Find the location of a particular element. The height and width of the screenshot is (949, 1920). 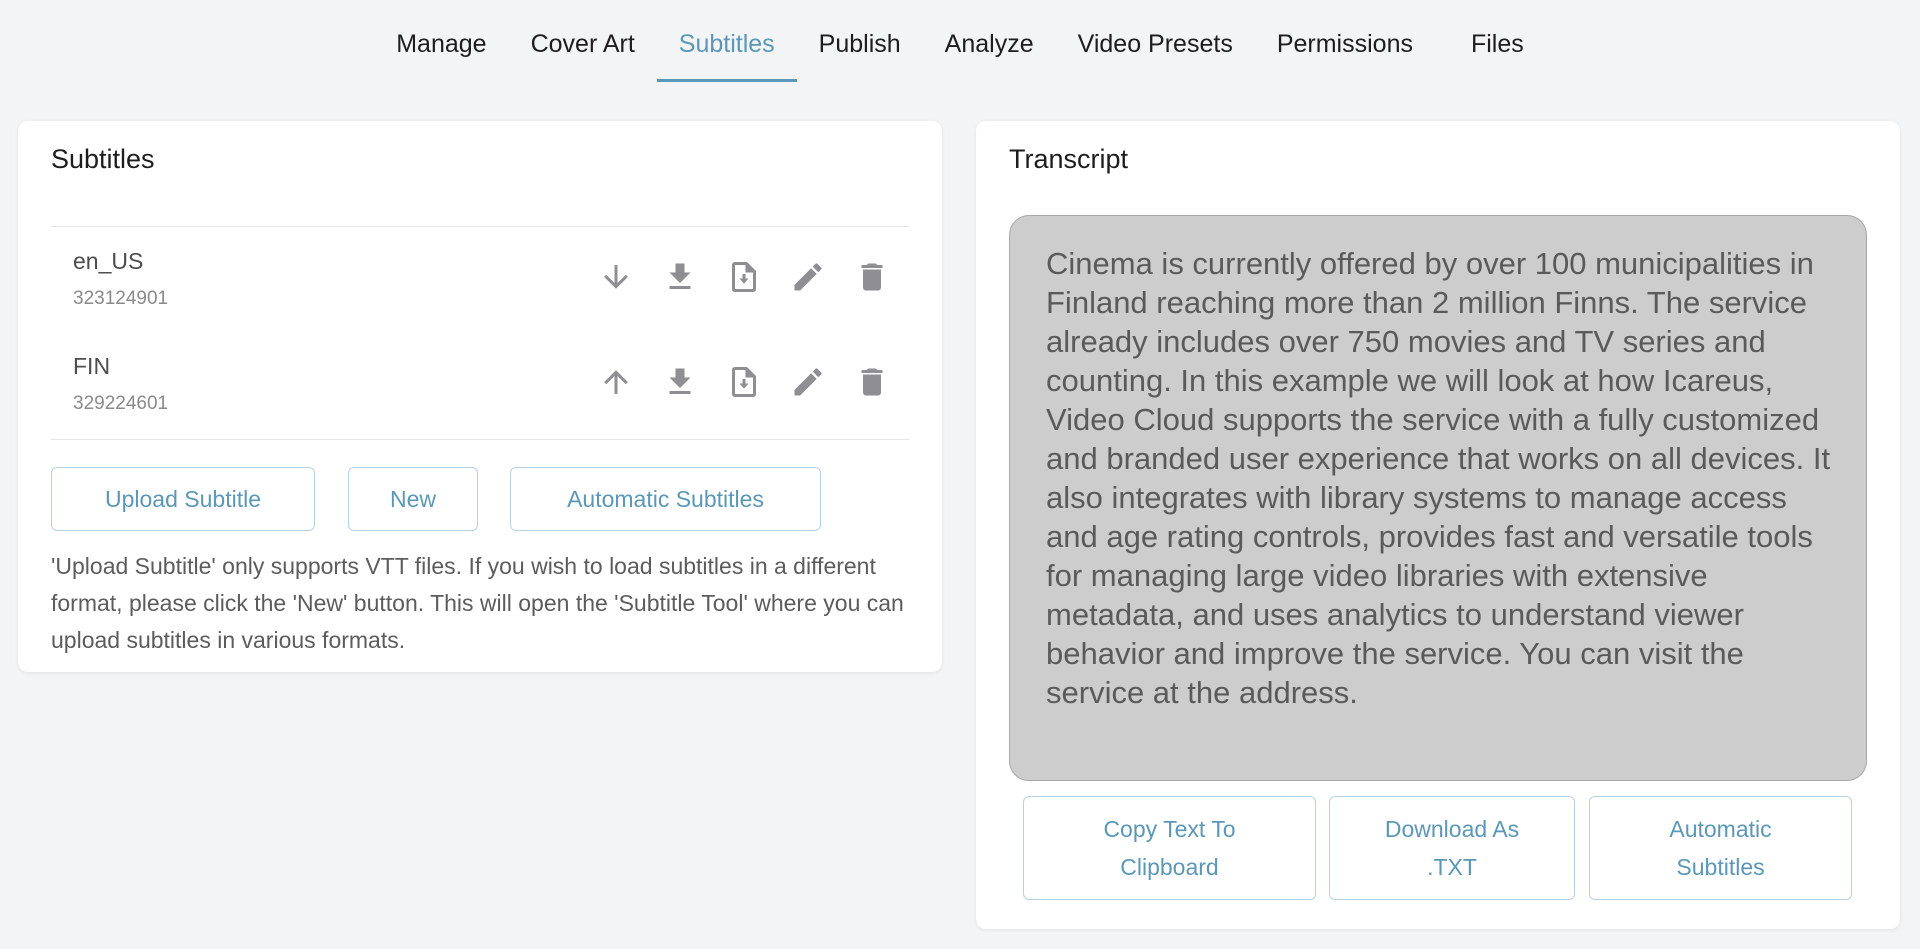

tab-cover-art: Cover Art is located at coordinates (583, 41).